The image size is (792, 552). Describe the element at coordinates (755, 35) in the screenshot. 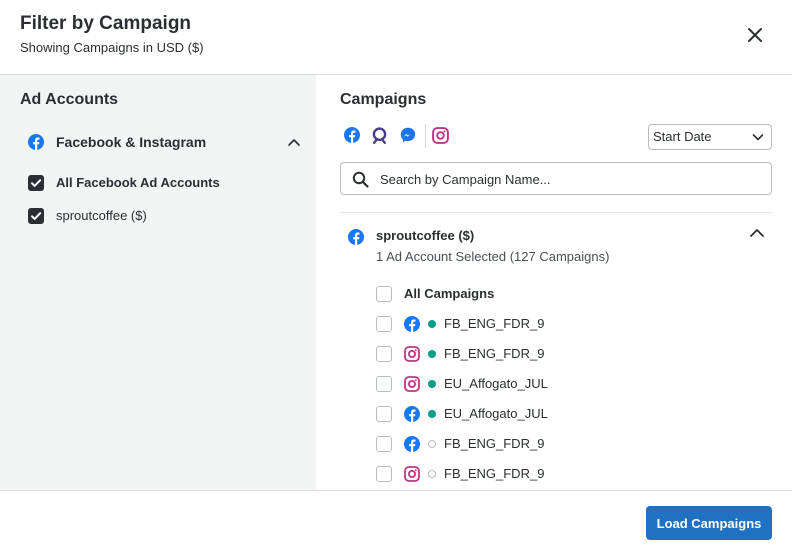

I see `close-icon` at that location.